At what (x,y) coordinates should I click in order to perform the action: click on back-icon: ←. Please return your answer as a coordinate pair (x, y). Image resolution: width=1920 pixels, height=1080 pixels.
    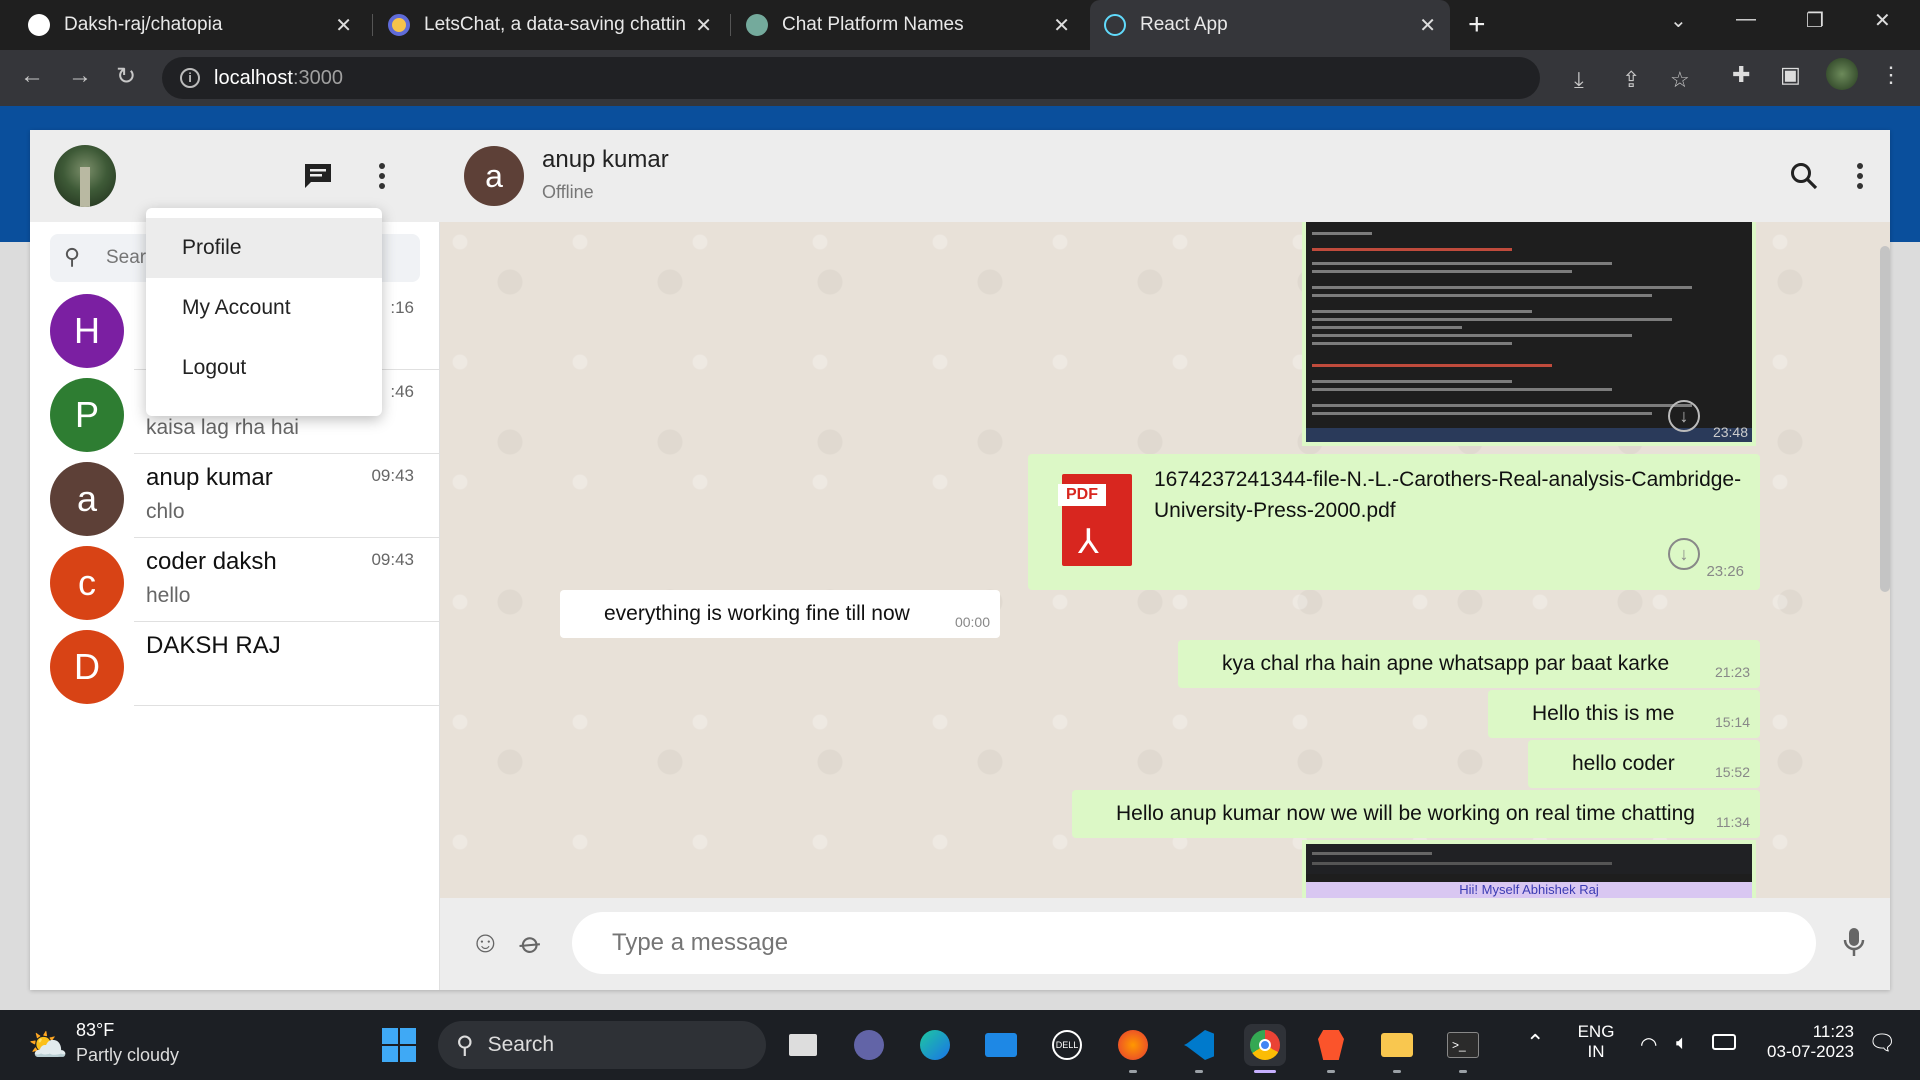
    Looking at the image, I should click on (32, 76).